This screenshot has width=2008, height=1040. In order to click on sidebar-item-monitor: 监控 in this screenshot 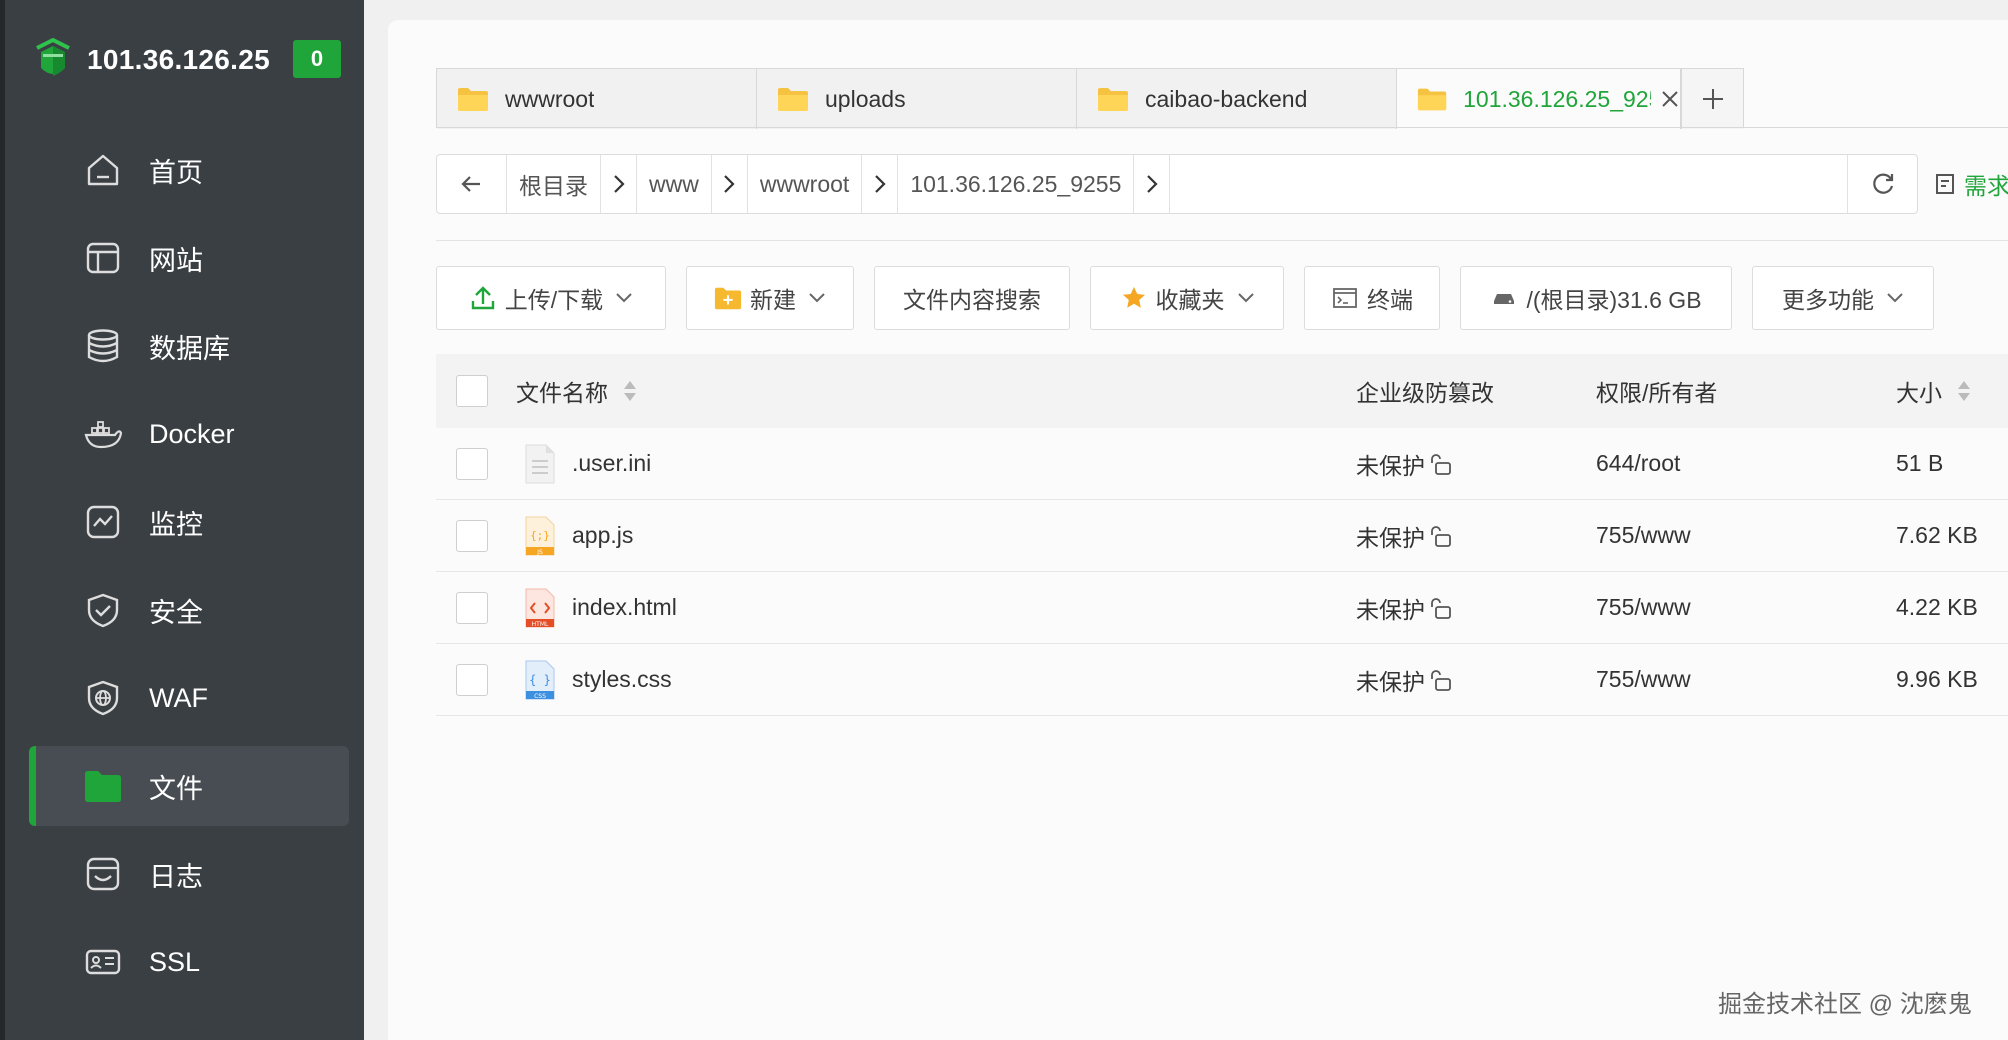, I will do `click(189, 522)`.